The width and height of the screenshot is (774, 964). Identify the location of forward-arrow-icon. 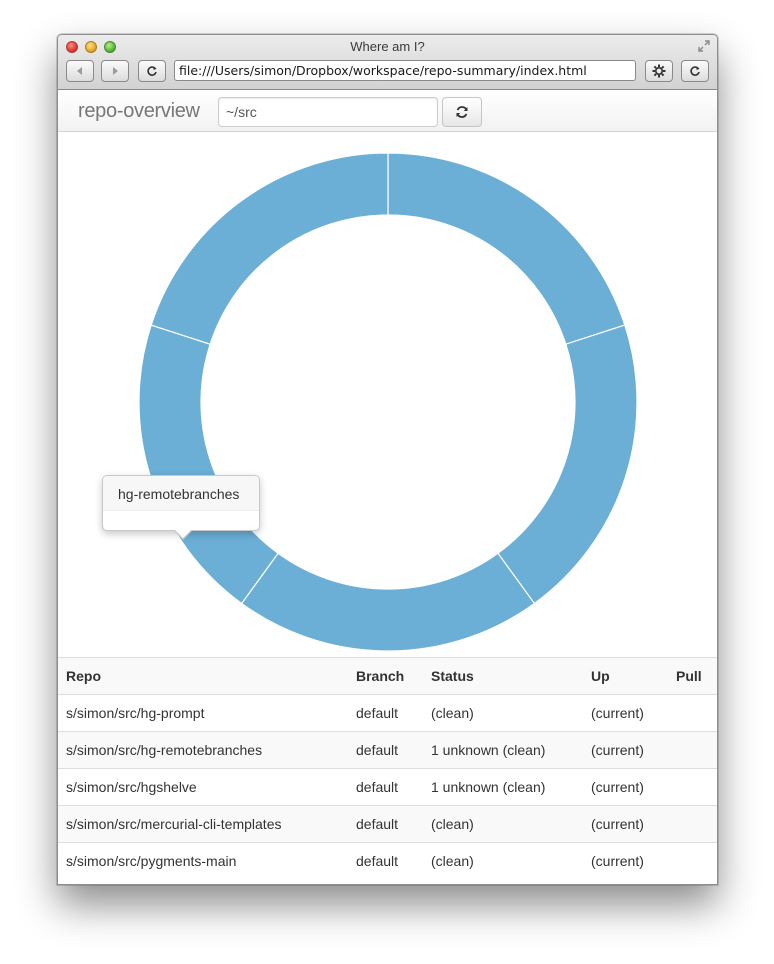
(115, 71).